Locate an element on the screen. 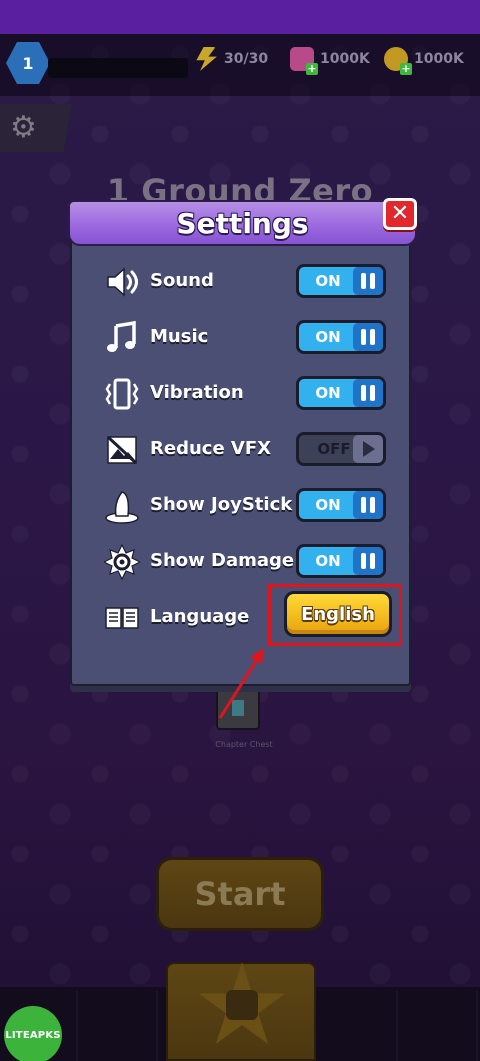 This screenshot has width=480, height=1061. energy-counter: 30/30 is located at coordinates (231, 59).